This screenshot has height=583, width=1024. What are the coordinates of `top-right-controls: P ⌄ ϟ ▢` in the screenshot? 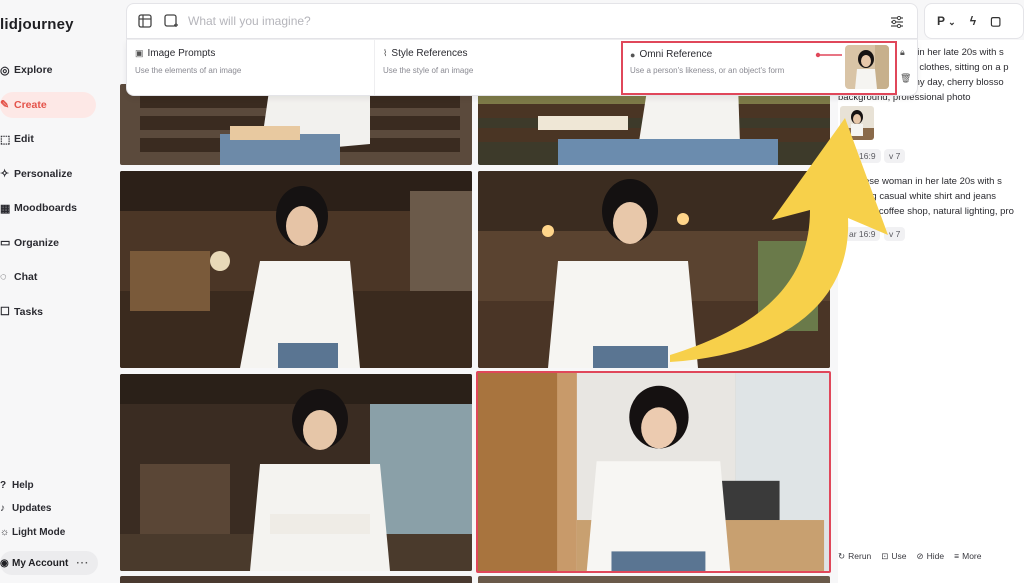 It's located at (974, 21).